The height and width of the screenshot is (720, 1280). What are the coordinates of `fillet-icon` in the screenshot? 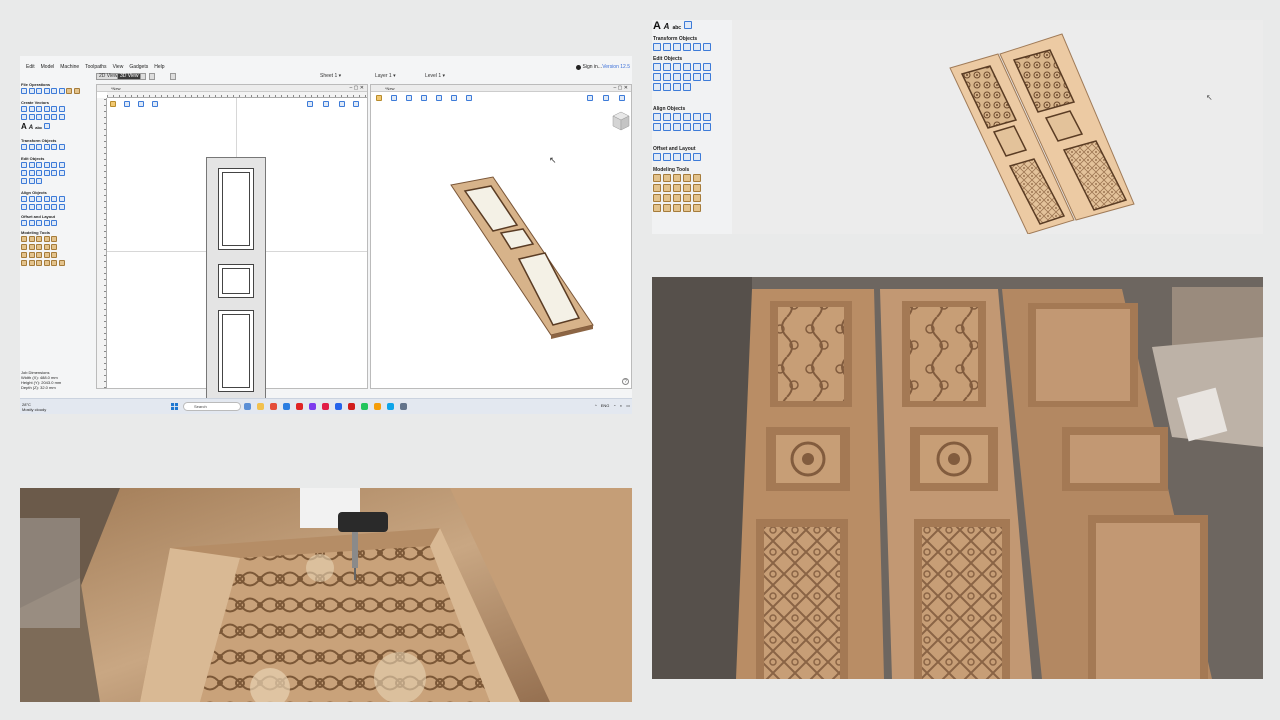 It's located at (46, 117).